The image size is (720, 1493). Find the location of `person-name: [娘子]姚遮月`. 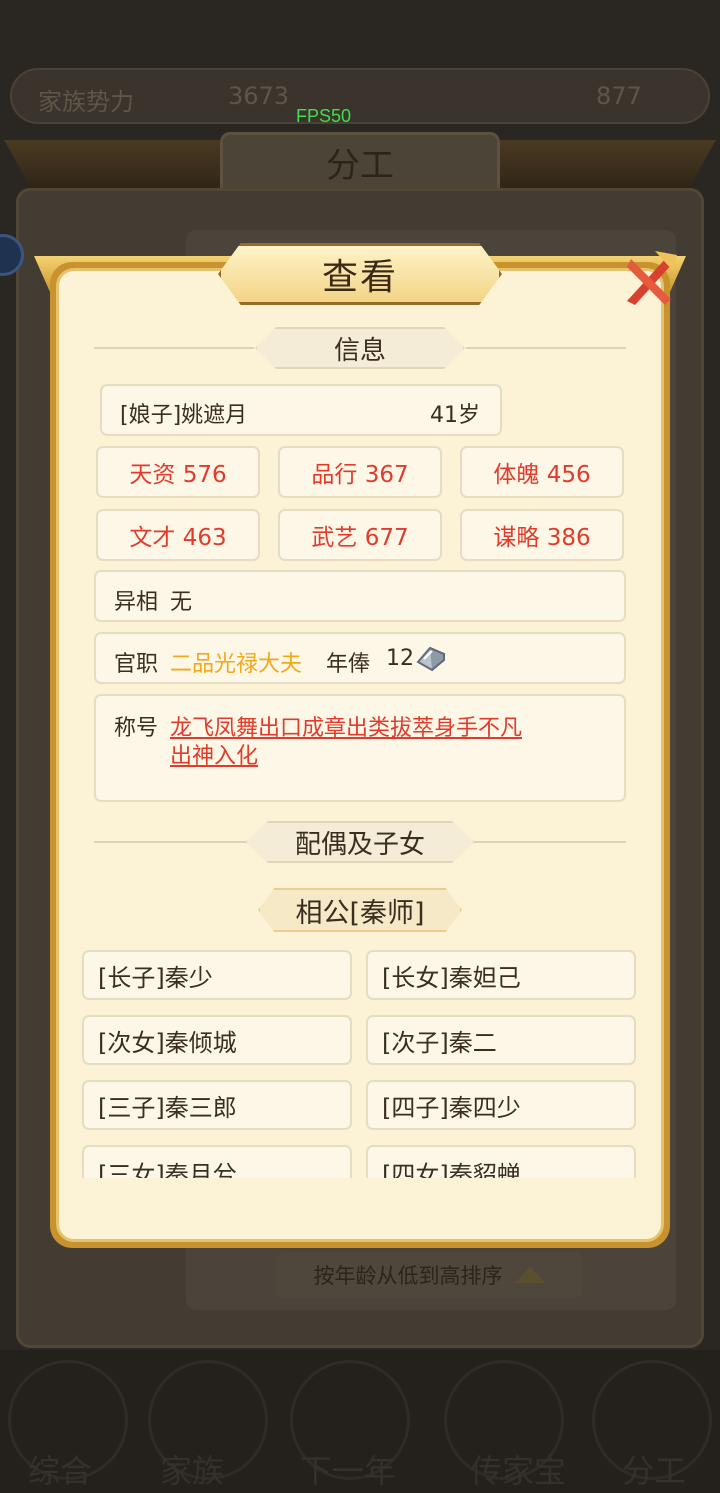

person-name: [娘子]姚遮月 is located at coordinates (184, 415).